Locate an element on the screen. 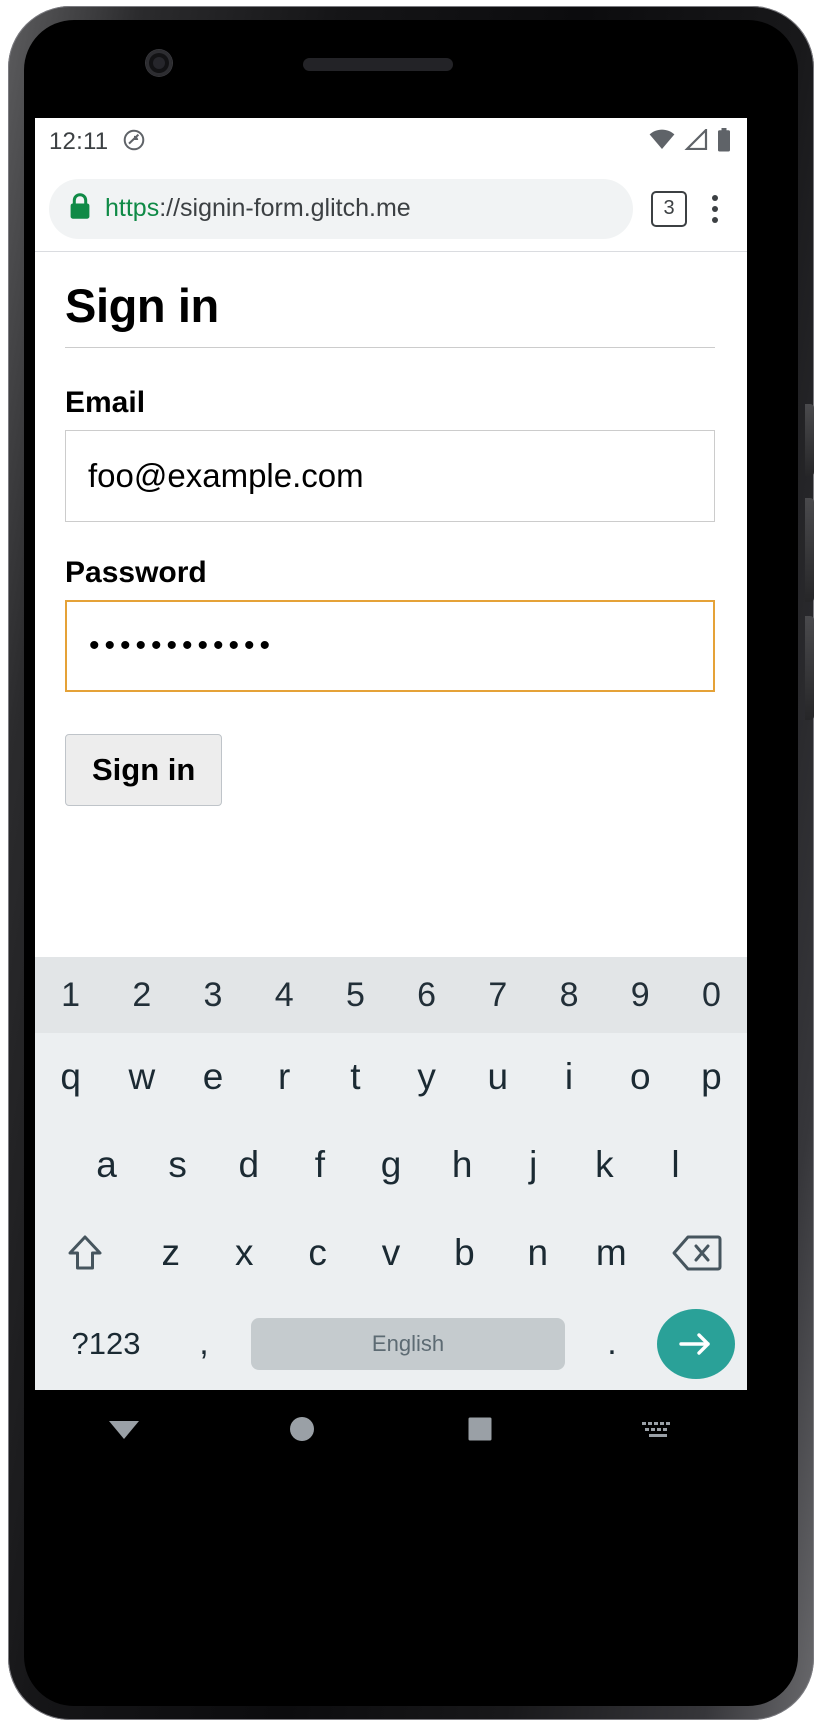 This screenshot has width=822, height=1726. key-v: v is located at coordinates (390, 1253).